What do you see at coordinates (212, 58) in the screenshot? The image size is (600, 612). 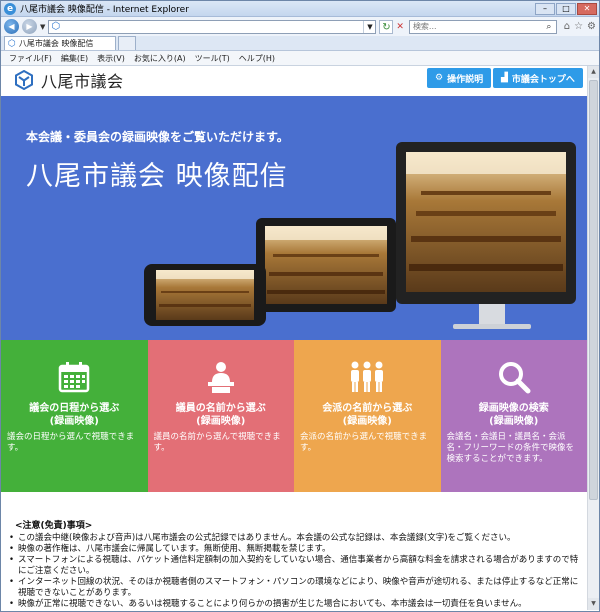 I see `menu-tools: ツール(T)` at bounding box center [212, 58].